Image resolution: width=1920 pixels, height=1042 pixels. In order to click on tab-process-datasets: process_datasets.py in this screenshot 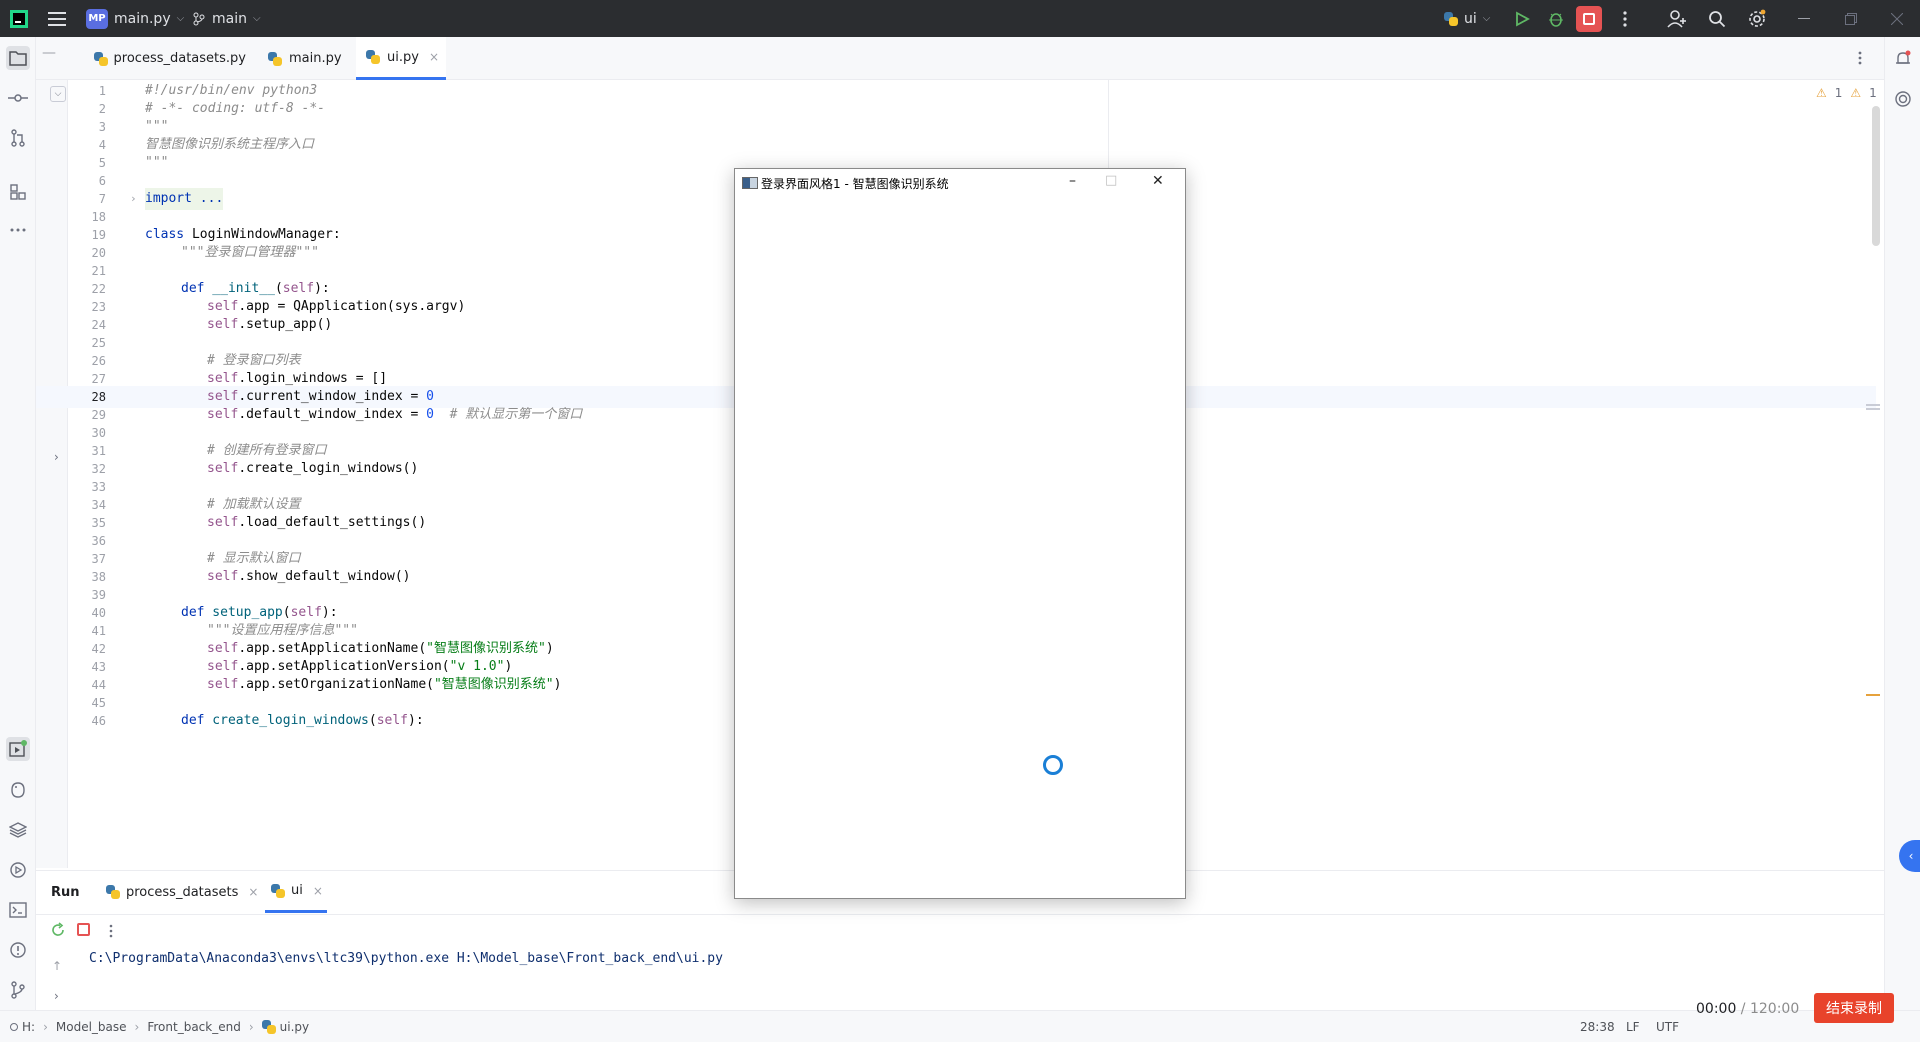, I will do `click(163, 58)`.